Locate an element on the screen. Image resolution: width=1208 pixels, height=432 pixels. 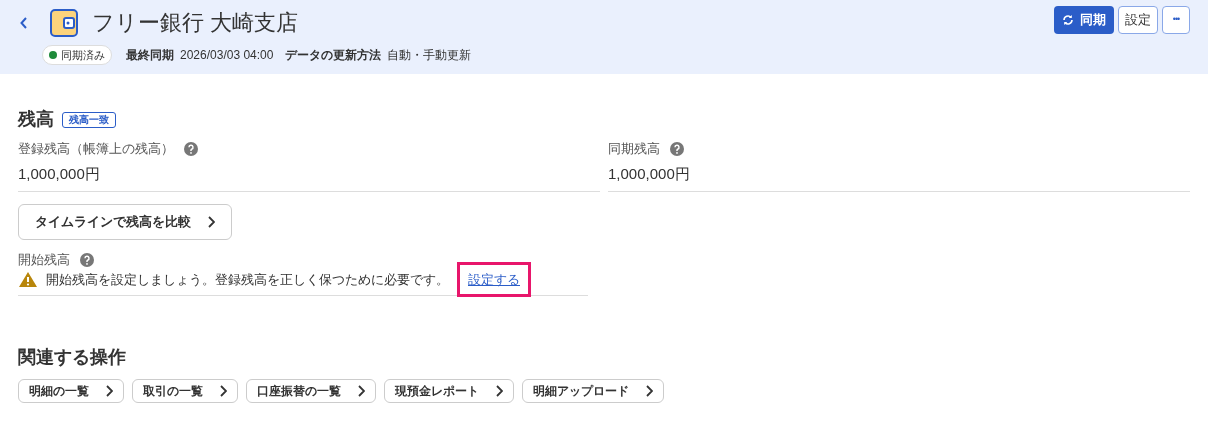
related-action-button: 明細の一覧 is located at coordinates (71, 391).